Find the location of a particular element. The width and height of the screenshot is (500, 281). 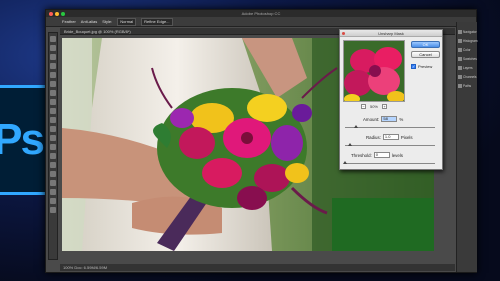

panel-label: Paths is located at coordinates (467, 86).